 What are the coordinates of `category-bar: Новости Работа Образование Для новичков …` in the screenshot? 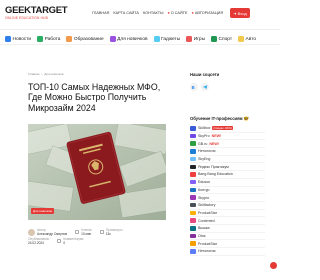 It's located at (140, 39).